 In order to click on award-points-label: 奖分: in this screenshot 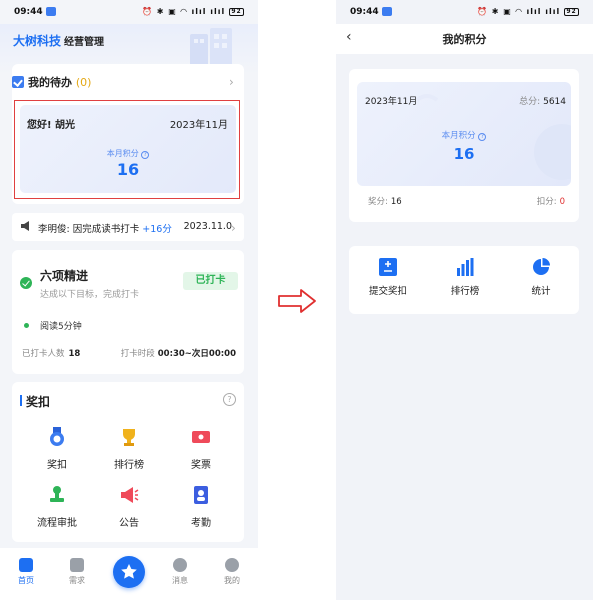, I will do `click(378, 202)`.